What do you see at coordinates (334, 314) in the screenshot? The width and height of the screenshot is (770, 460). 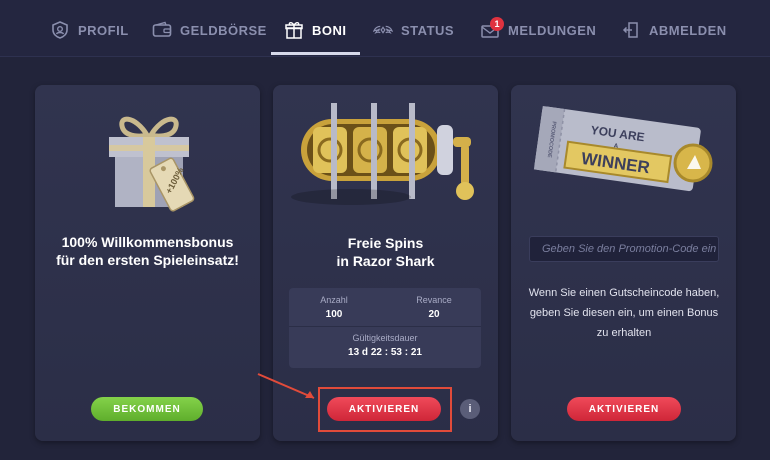 I see `count-value: 100` at bounding box center [334, 314].